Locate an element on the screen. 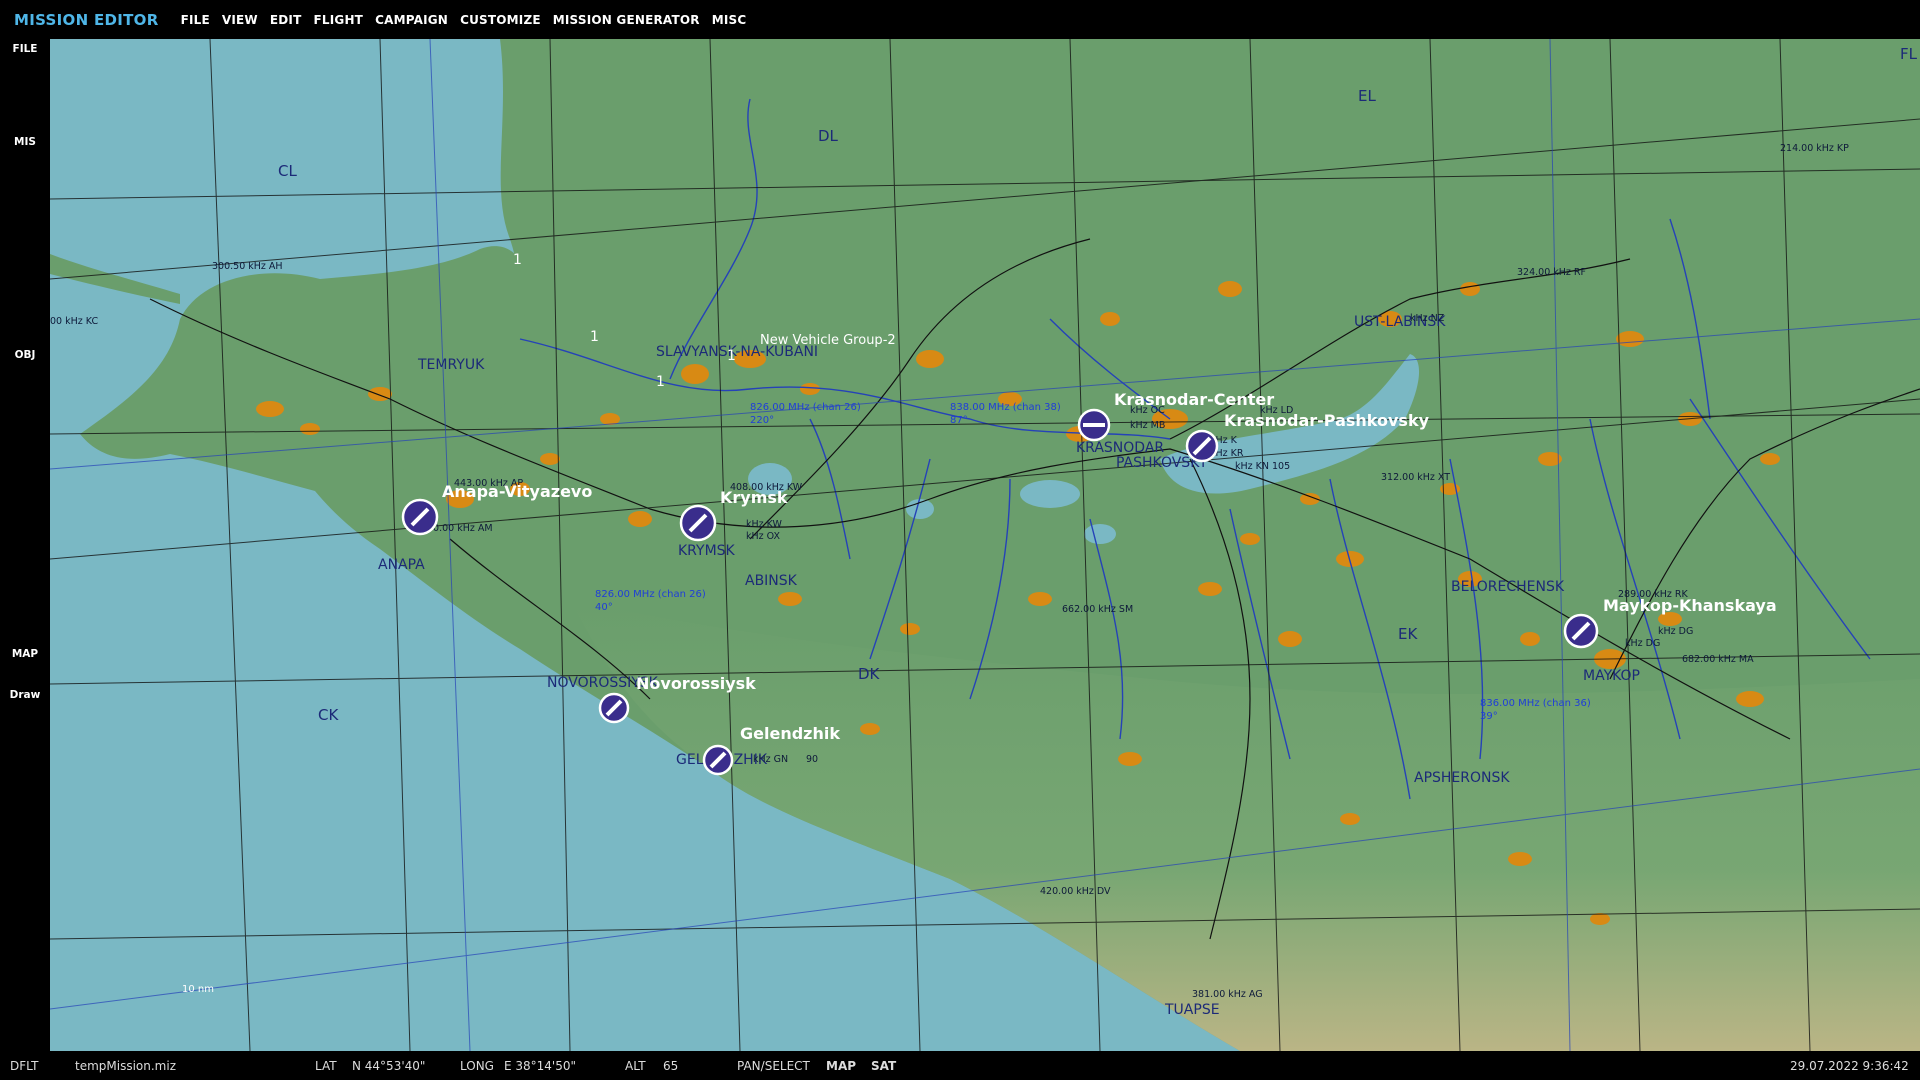  beacon-ox: kHz OX is located at coordinates (763, 536).